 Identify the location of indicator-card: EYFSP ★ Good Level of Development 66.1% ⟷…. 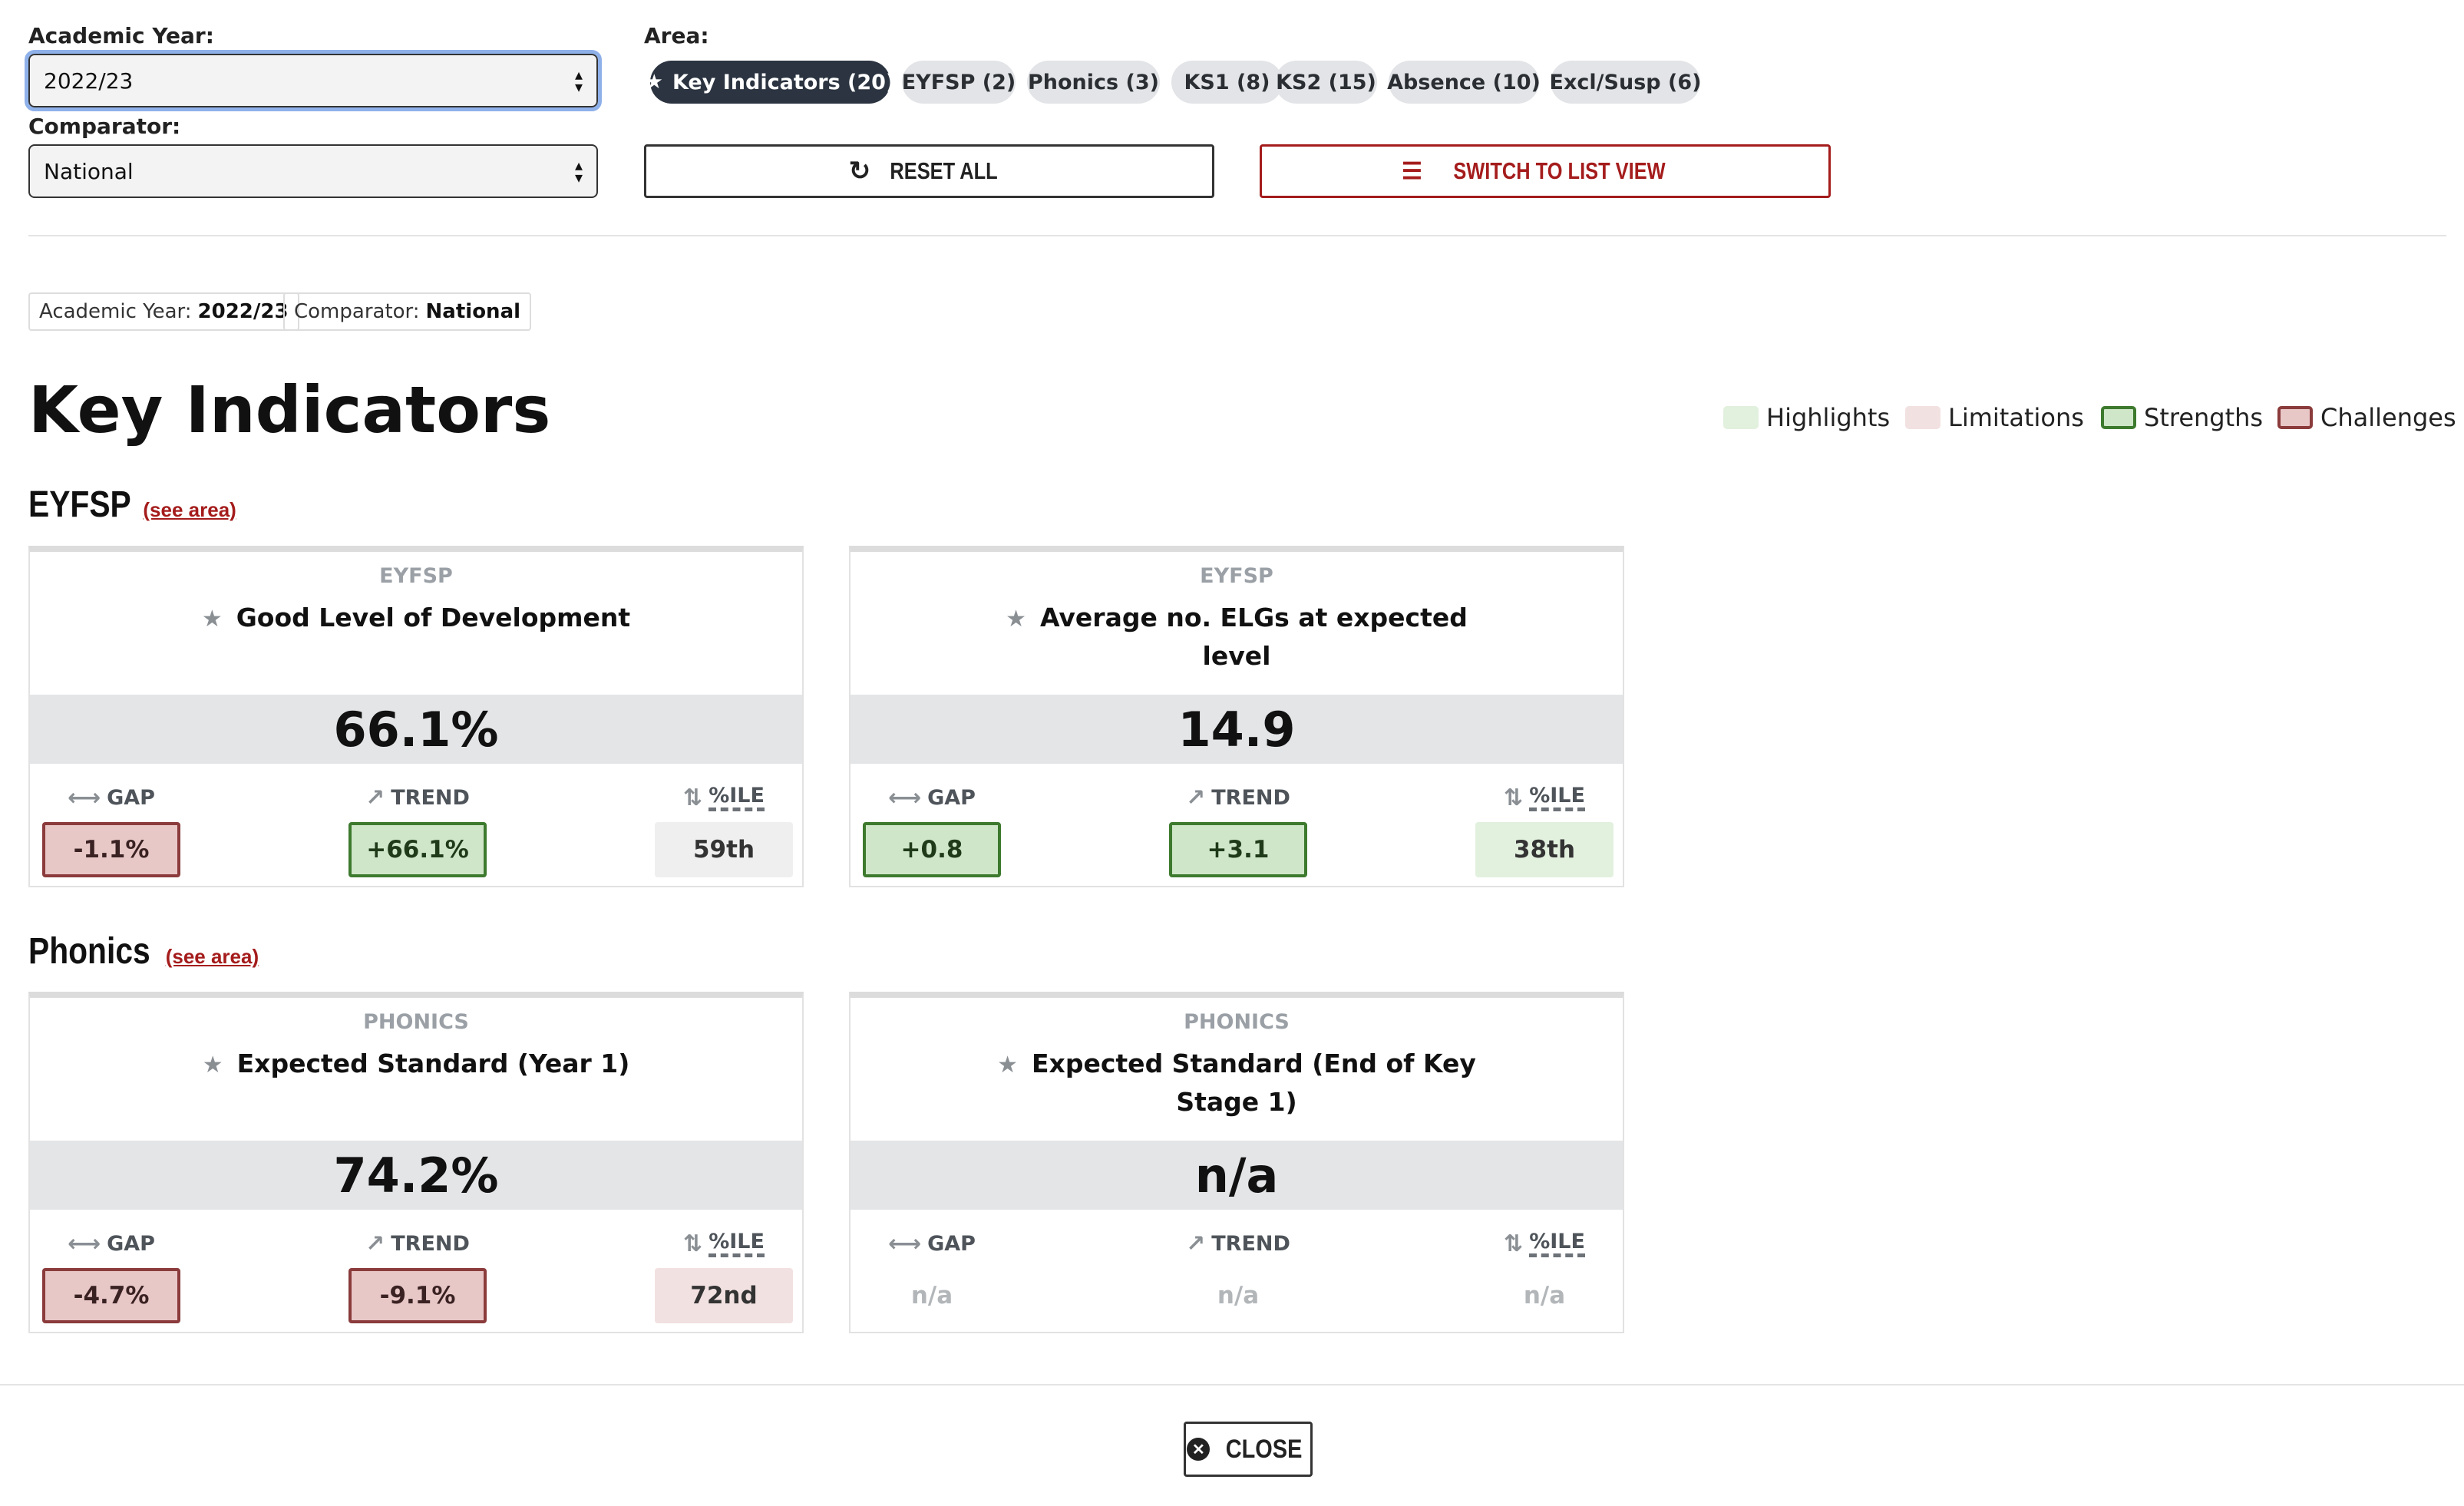
(416, 716).